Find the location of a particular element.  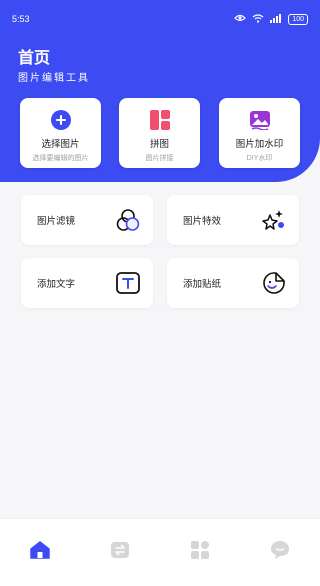

home-icon is located at coordinates (40, 549).